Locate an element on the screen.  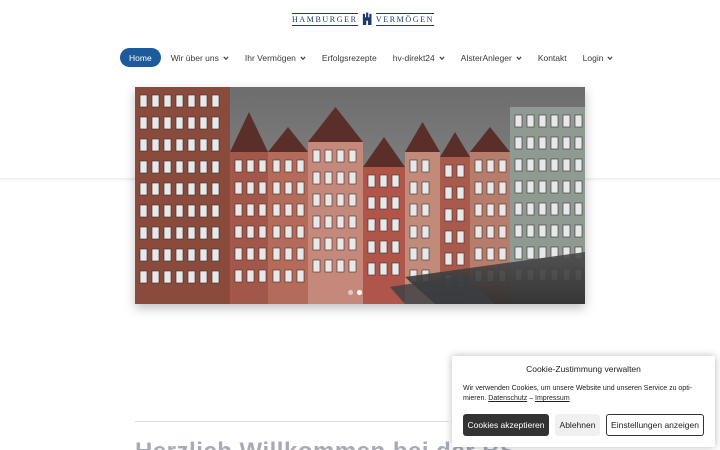
imprint-link: Impressum is located at coordinates (552, 398).